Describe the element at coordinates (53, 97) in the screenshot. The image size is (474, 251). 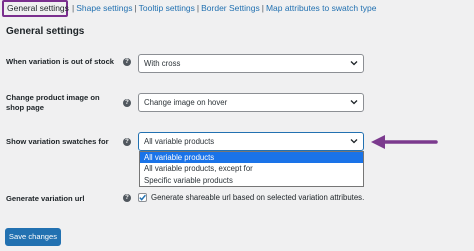
I see `product-image-label-line1: Change product image on` at that location.